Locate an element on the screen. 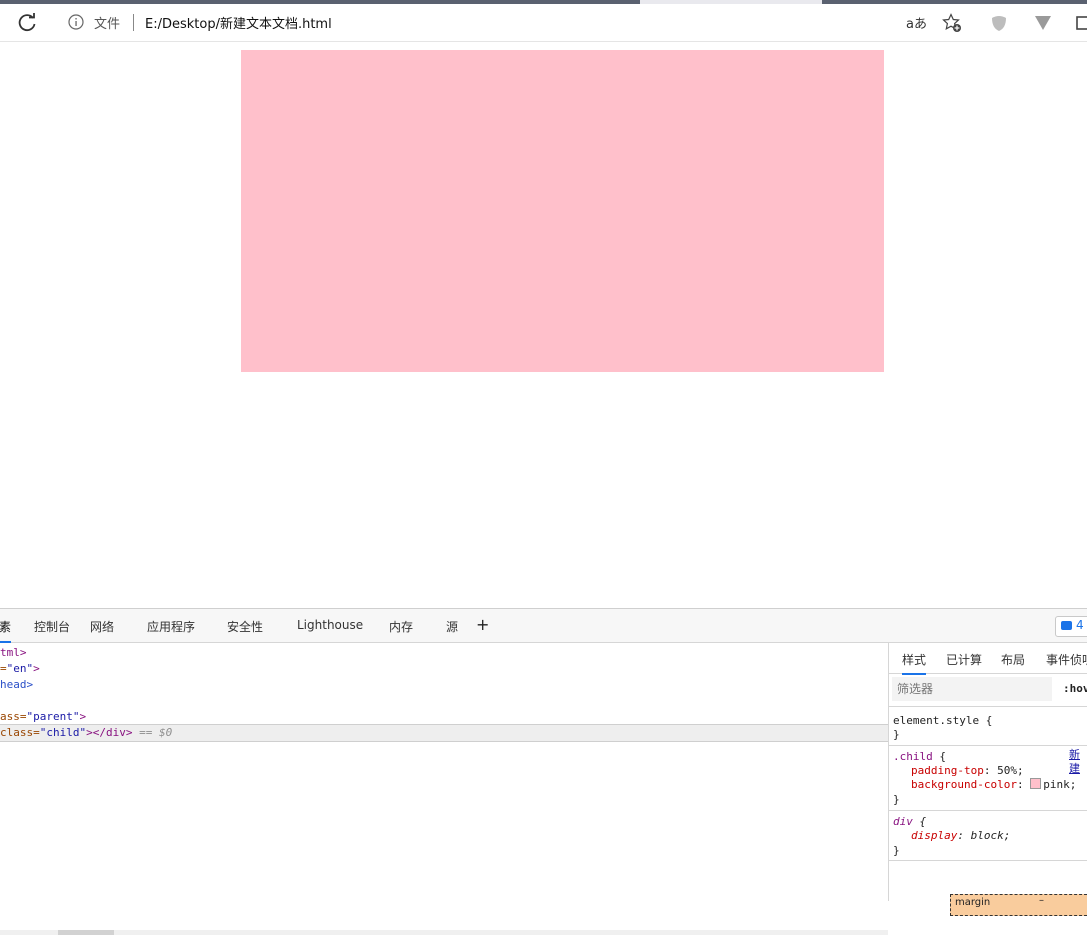  child-rule-close: } is located at coordinates (896, 799).